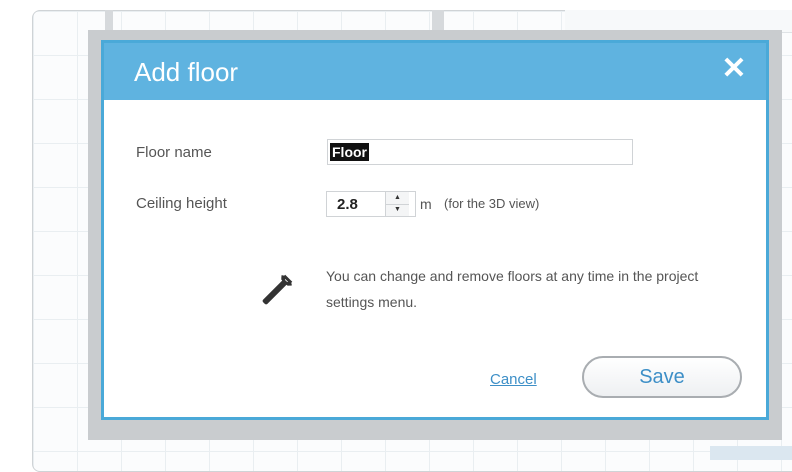  What do you see at coordinates (277, 289) in the screenshot?
I see `wrench-icon` at bounding box center [277, 289].